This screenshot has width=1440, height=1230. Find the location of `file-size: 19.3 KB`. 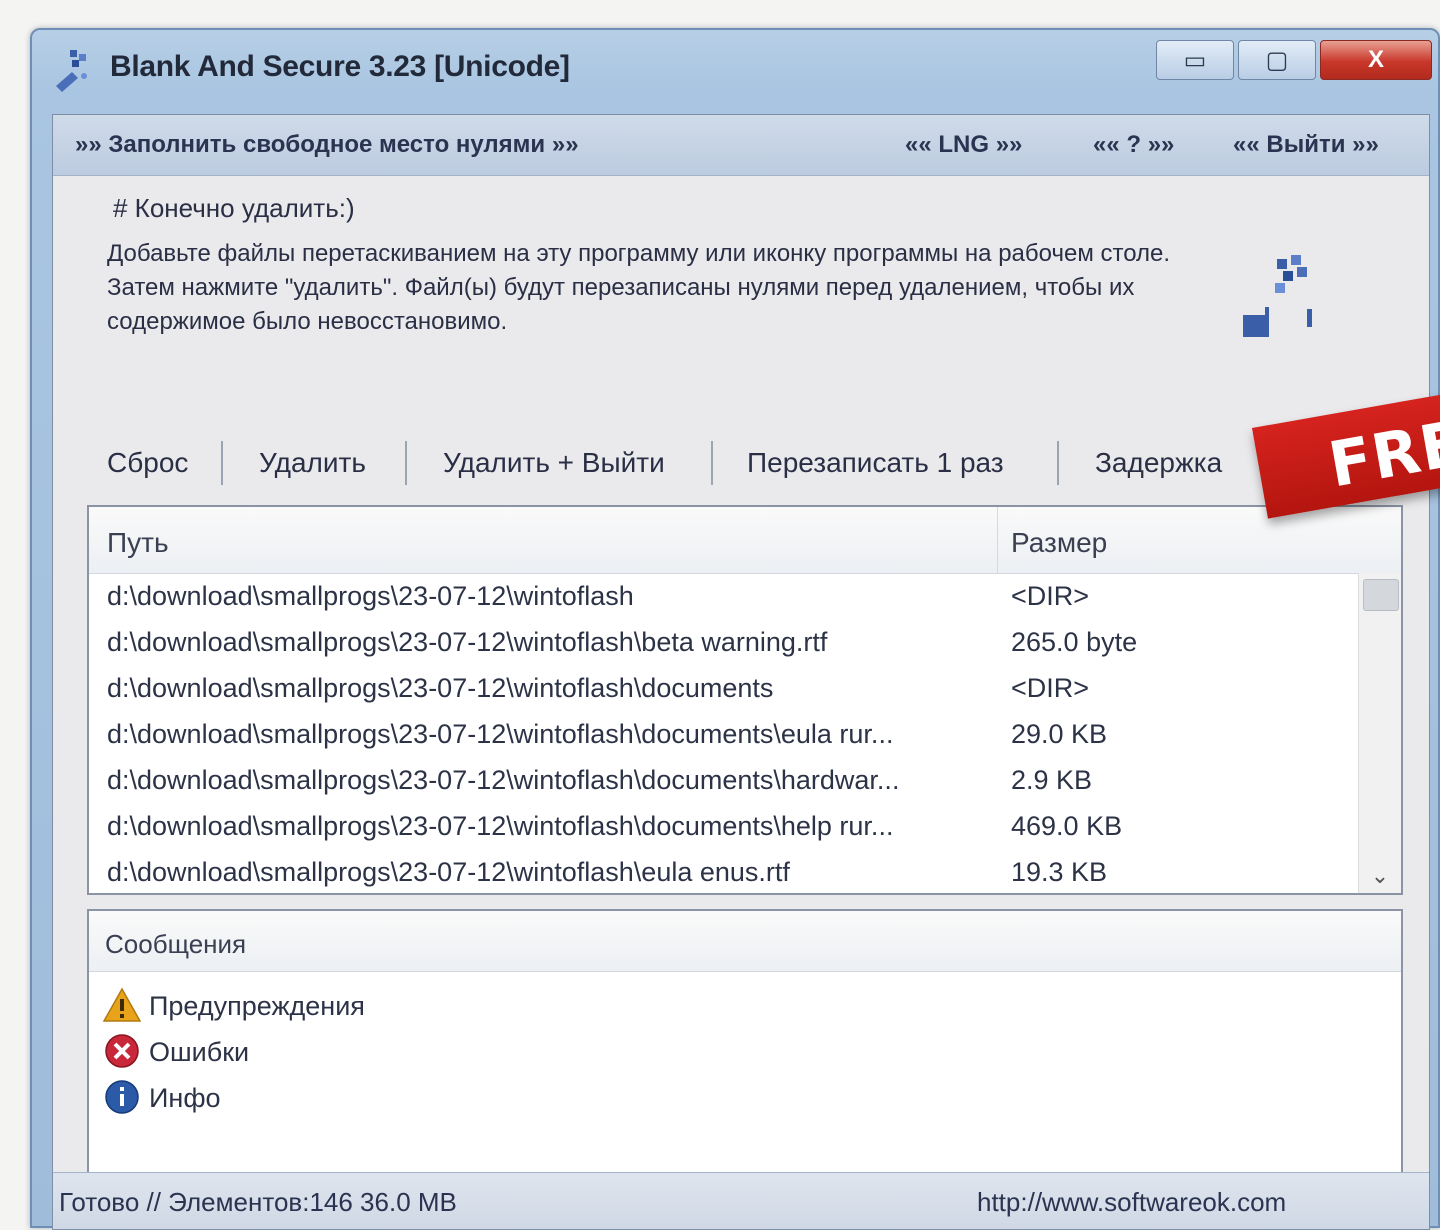

file-size: 19.3 KB is located at coordinates (1059, 872).